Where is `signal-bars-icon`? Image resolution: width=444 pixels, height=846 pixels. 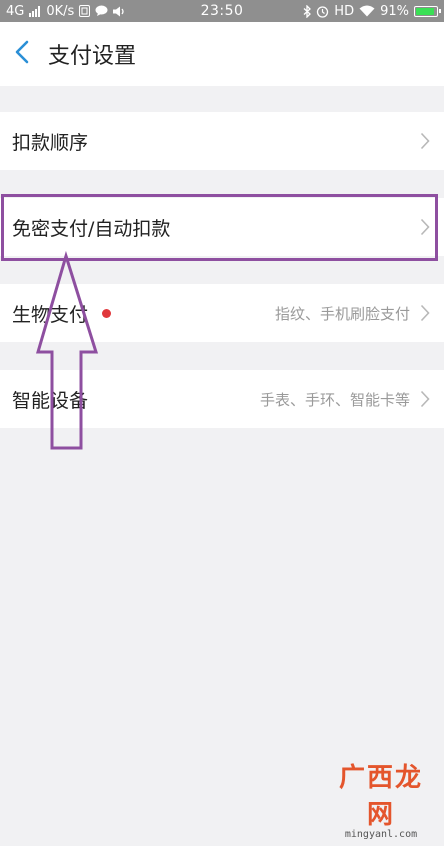
signal-bars-icon is located at coordinates (35, 11).